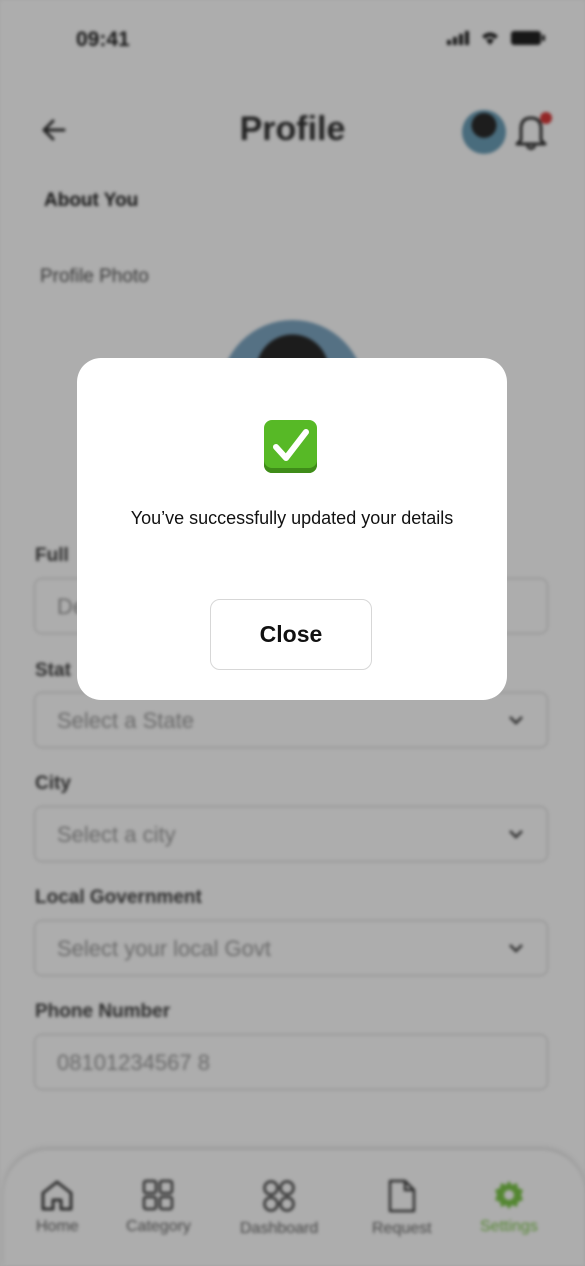 Image resolution: width=585 pixels, height=1266 pixels. What do you see at coordinates (292, 518) in the screenshot?
I see `success-message: You’ve successfully updated your details` at bounding box center [292, 518].